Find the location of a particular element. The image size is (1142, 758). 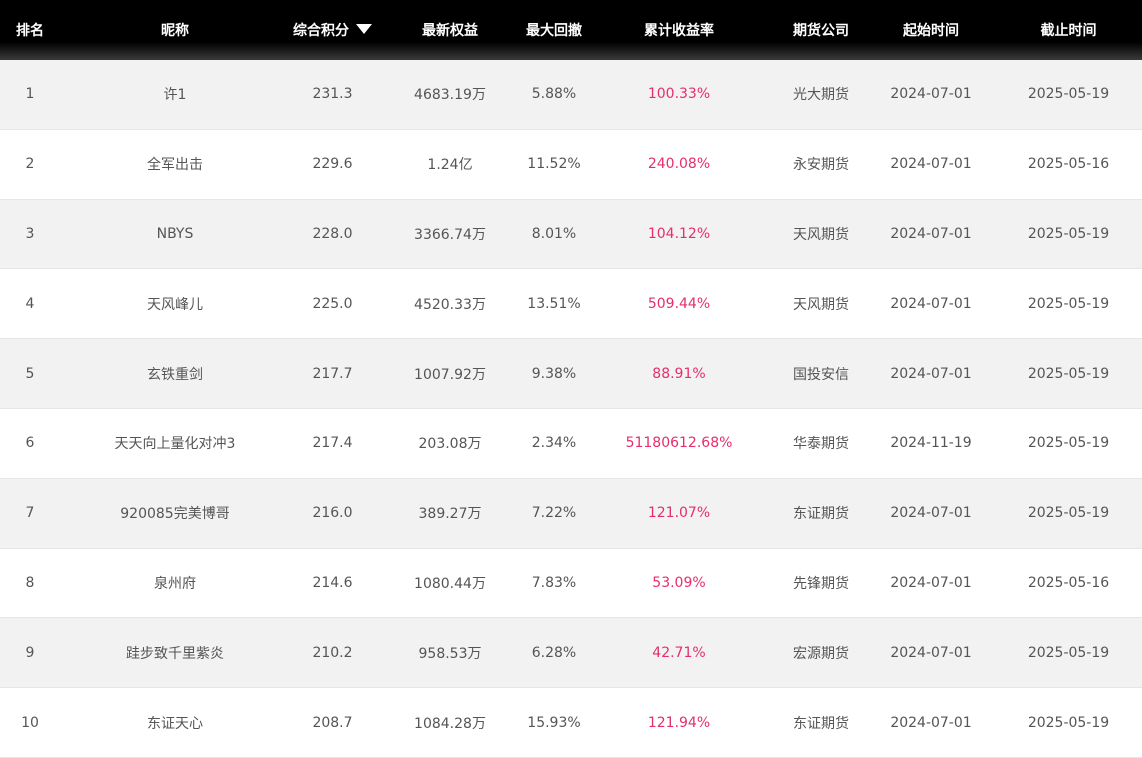

rank-cell: 8 is located at coordinates (30, 582).